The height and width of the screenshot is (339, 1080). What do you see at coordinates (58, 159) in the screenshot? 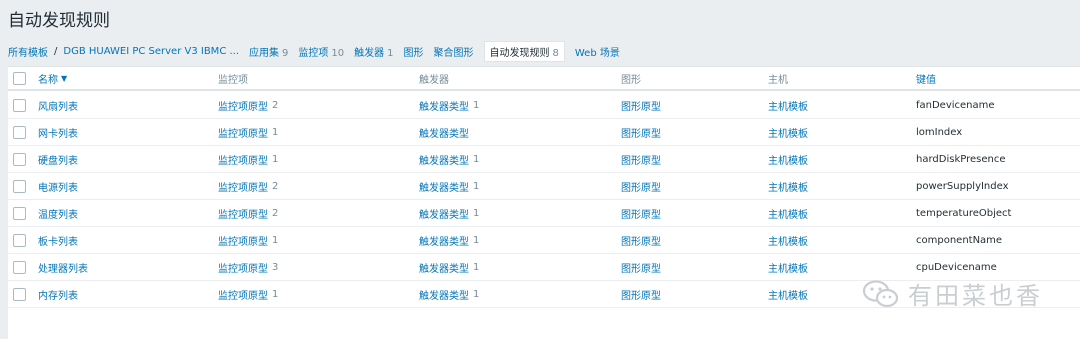
I see `rule-name-link: 硬盘列表` at bounding box center [58, 159].